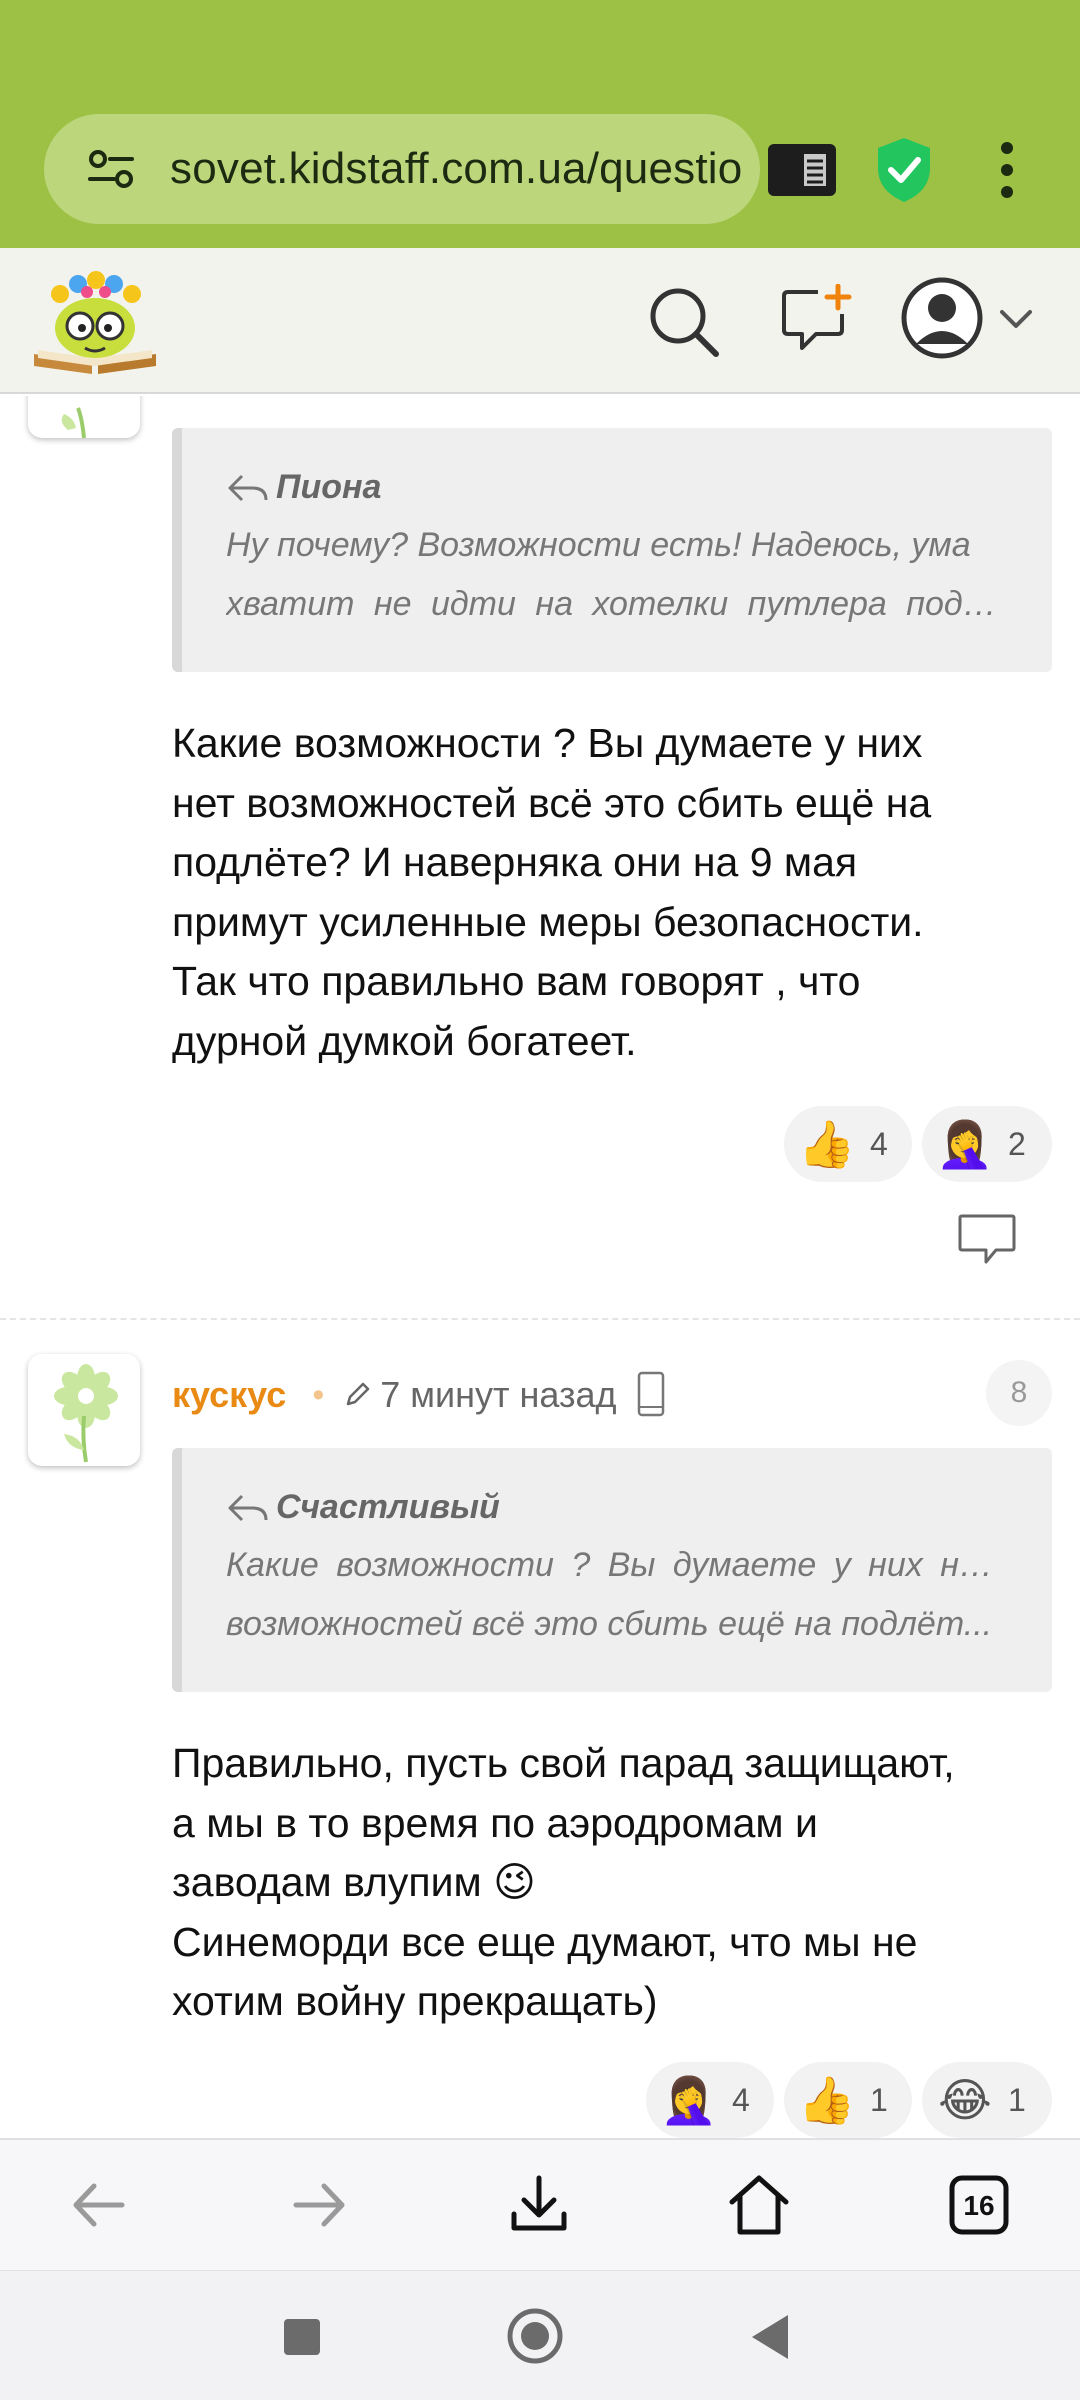  I want to click on laughing-icon: 😂, so click(965, 2100).